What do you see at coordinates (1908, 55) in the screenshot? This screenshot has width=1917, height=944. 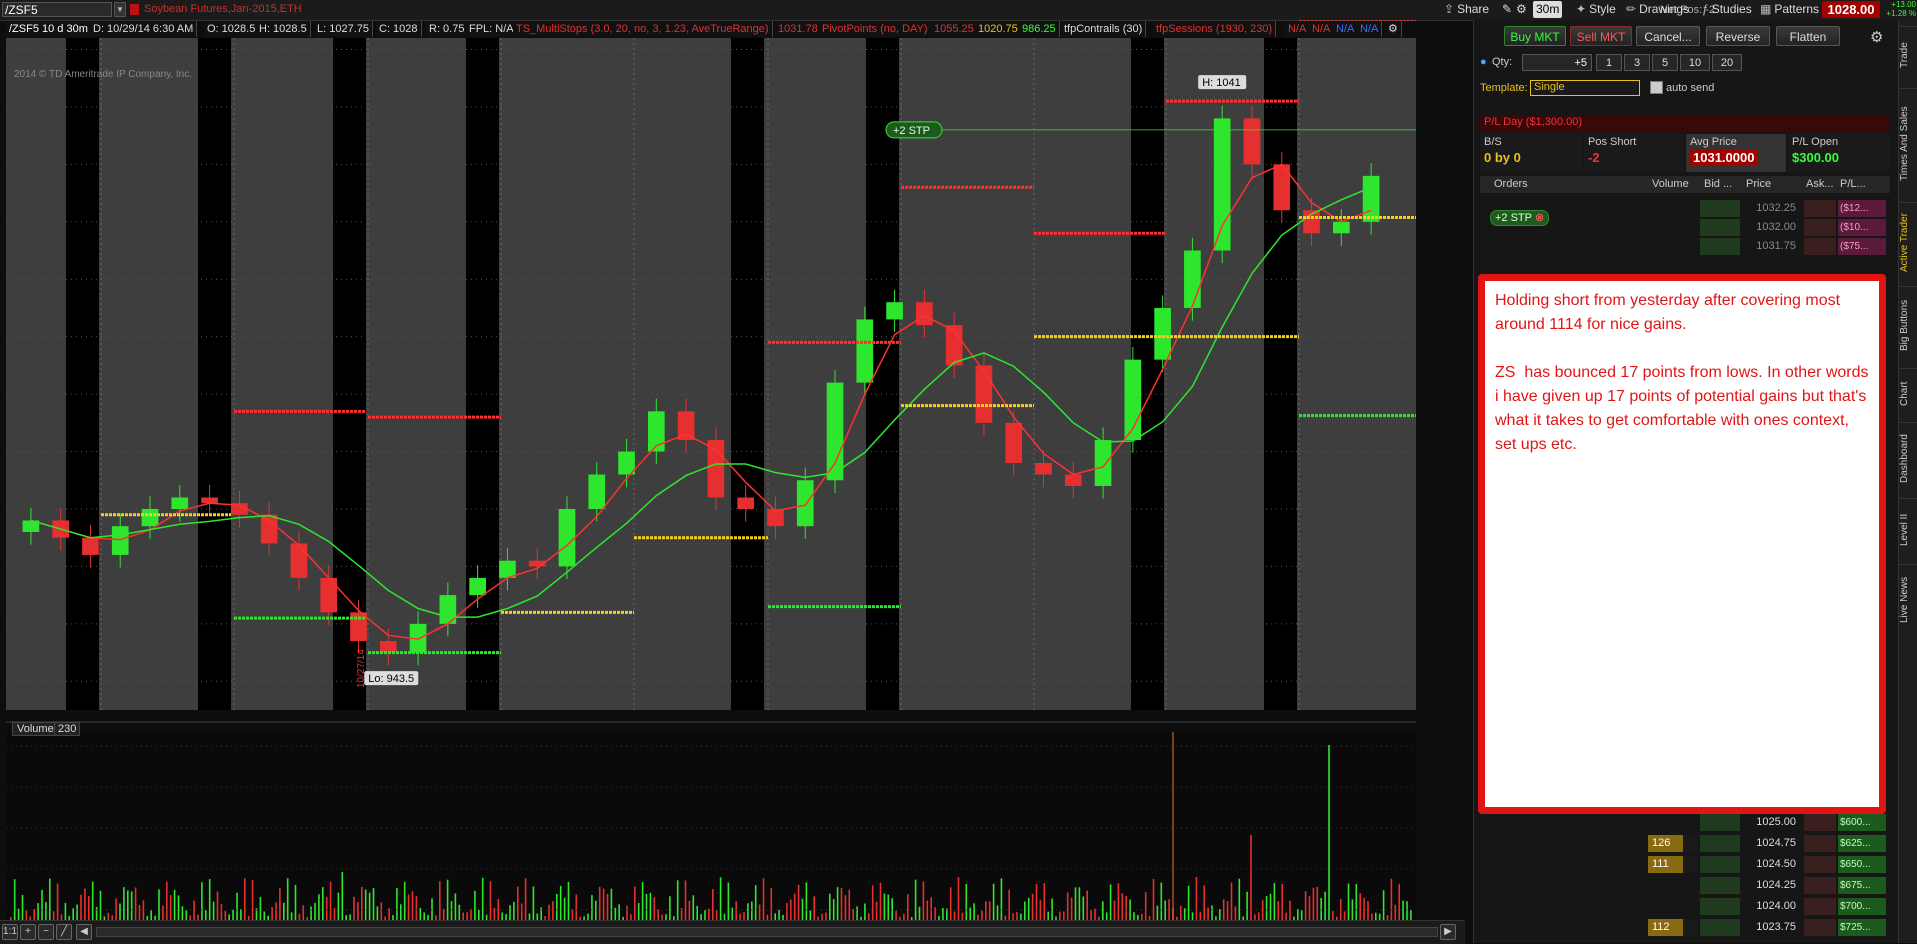 I see `tab-trade: Trade` at bounding box center [1908, 55].